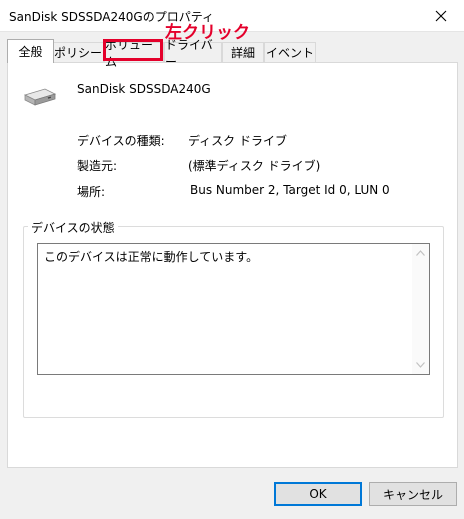 The height and width of the screenshot is (519, 464). Describe the element at coordinates (420, 365) in the screenshot. I see `scroll-down-icon` at that location.